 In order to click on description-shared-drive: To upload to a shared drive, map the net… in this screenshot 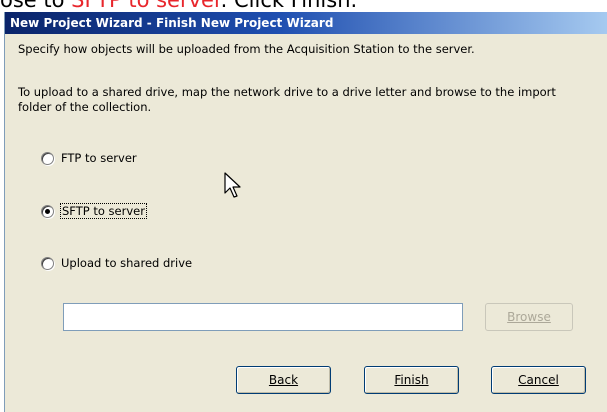, I will do `click(287, 99)`.